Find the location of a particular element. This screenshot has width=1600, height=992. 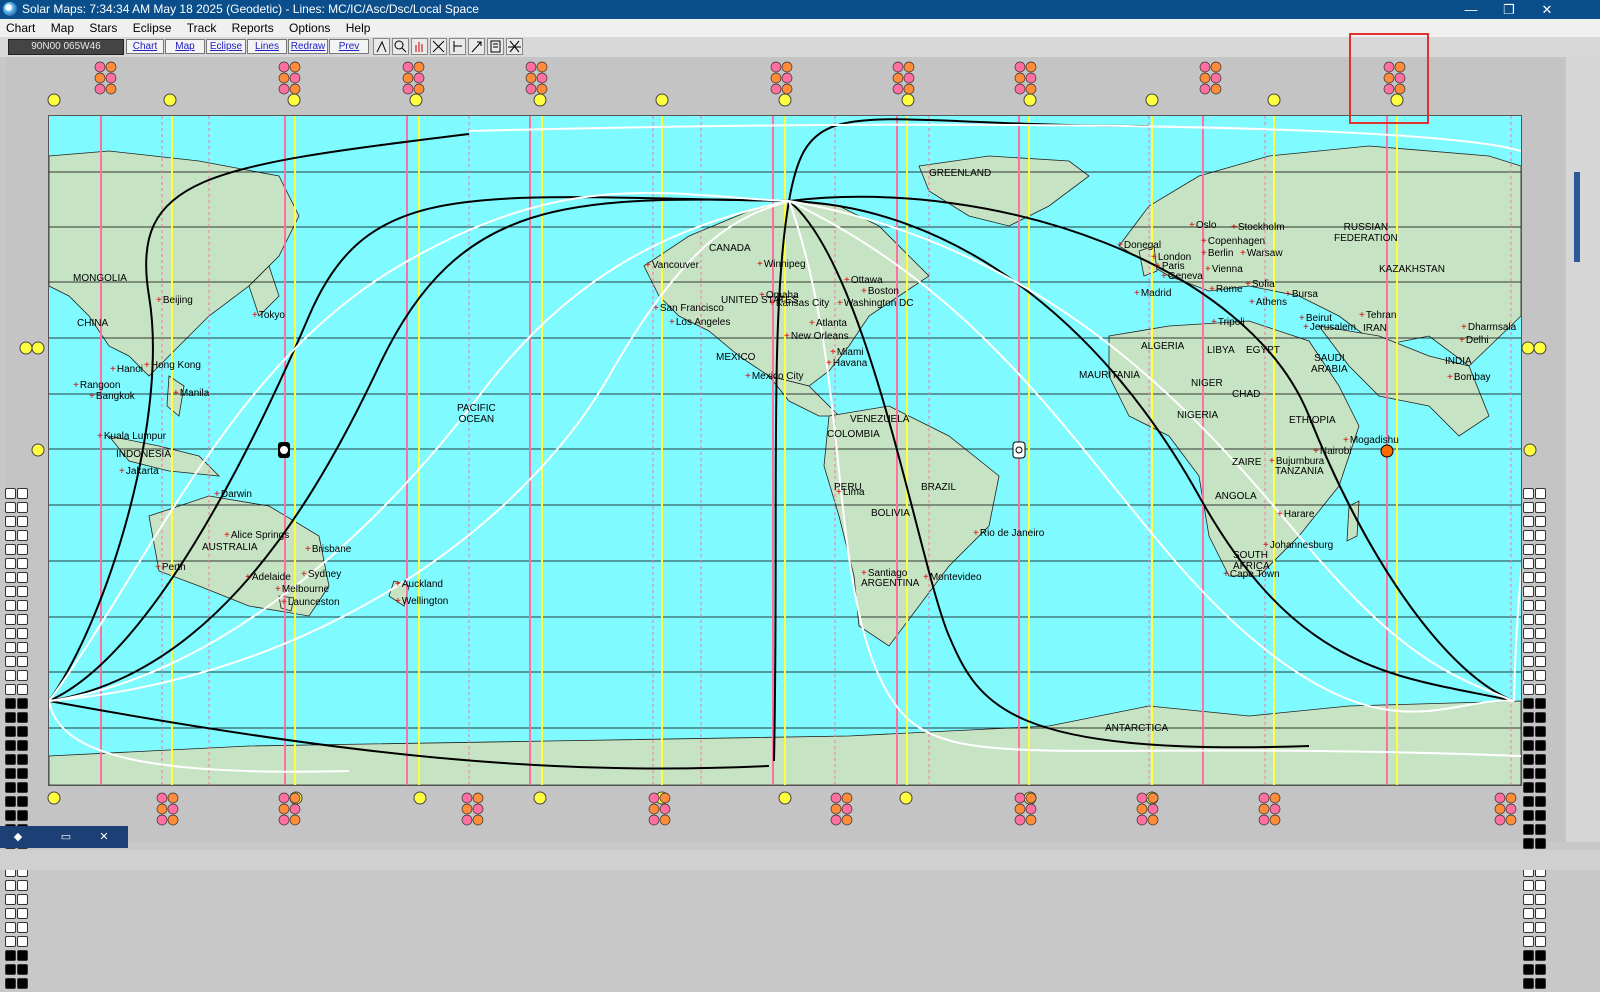

pointer-icon is located at coordinates (381, 46).